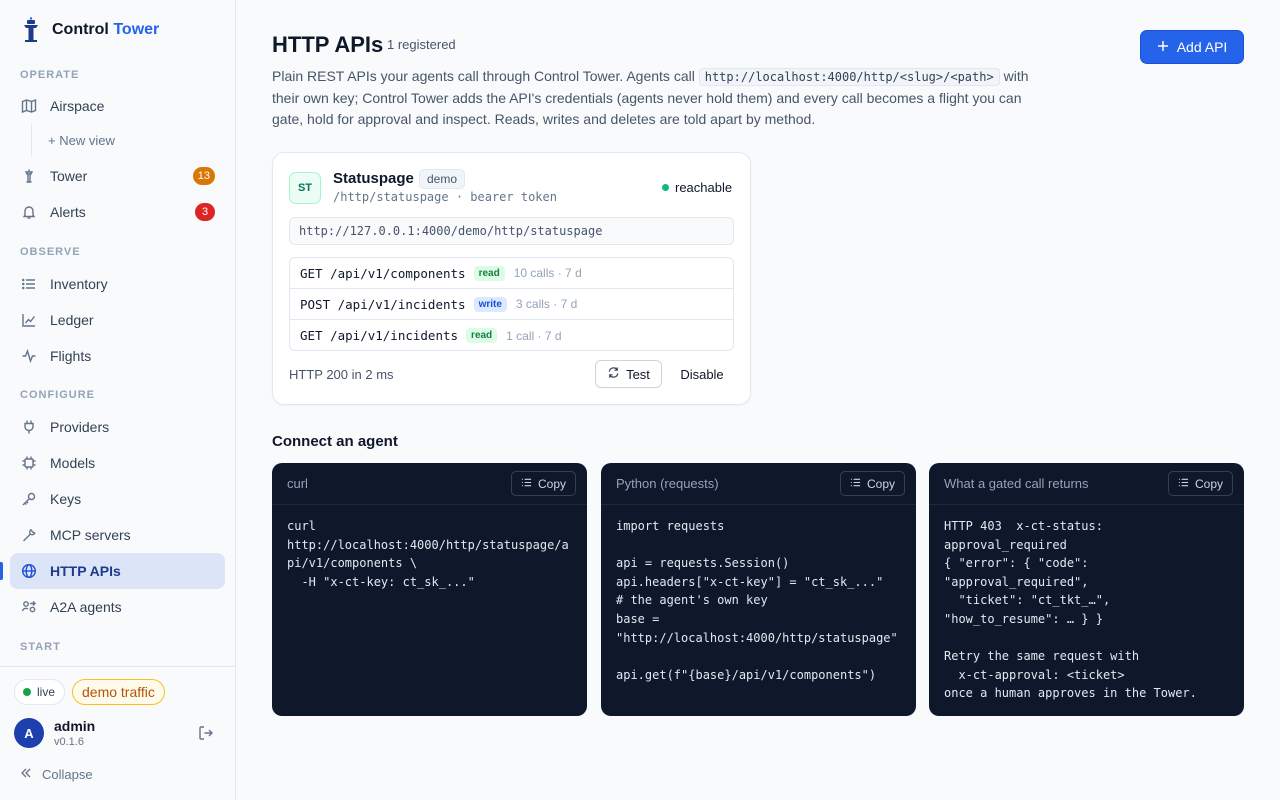 The height and width of the screenshot is (800, 1280). What do you see at coordinates (26, 774) in the screenshot?
I see `chevrons-left-icon` at bounding box center [26, 774].